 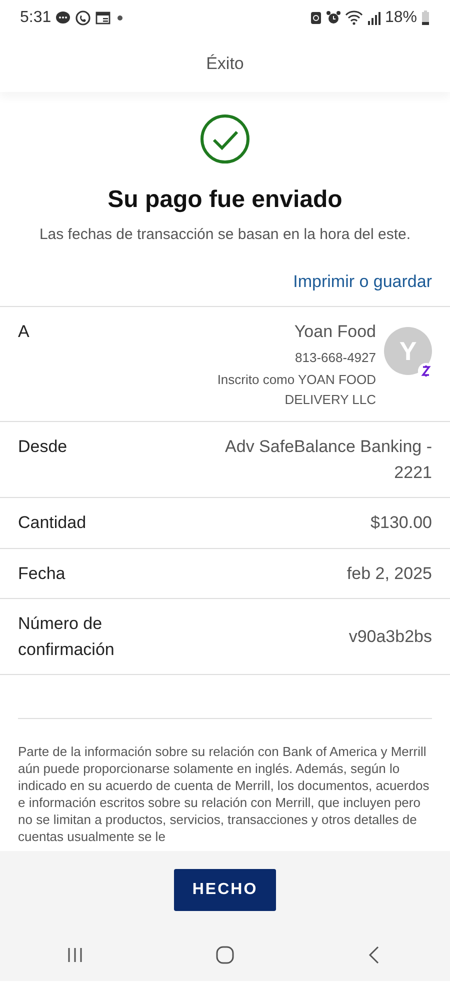 What do you see at coordinates (390, 637) in the screenshot?
I see `detail-value: v90a3b2bs` at bounding box center [390, 637].